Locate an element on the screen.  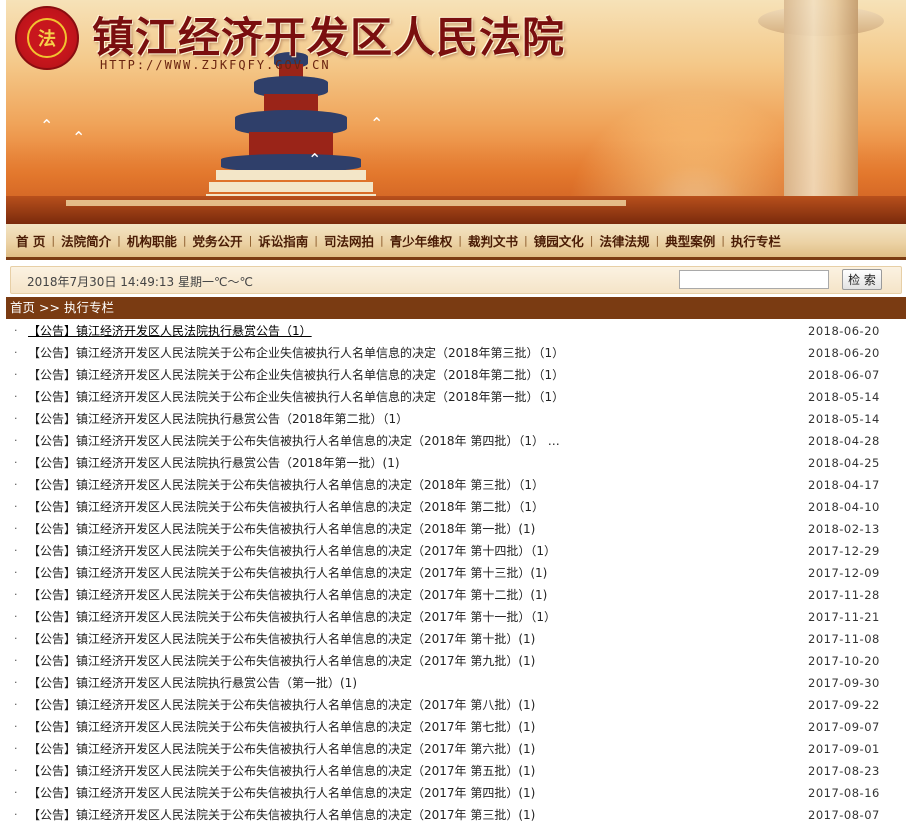
nav-item-laws: 法律法规 is located at coordinates (624, 240).